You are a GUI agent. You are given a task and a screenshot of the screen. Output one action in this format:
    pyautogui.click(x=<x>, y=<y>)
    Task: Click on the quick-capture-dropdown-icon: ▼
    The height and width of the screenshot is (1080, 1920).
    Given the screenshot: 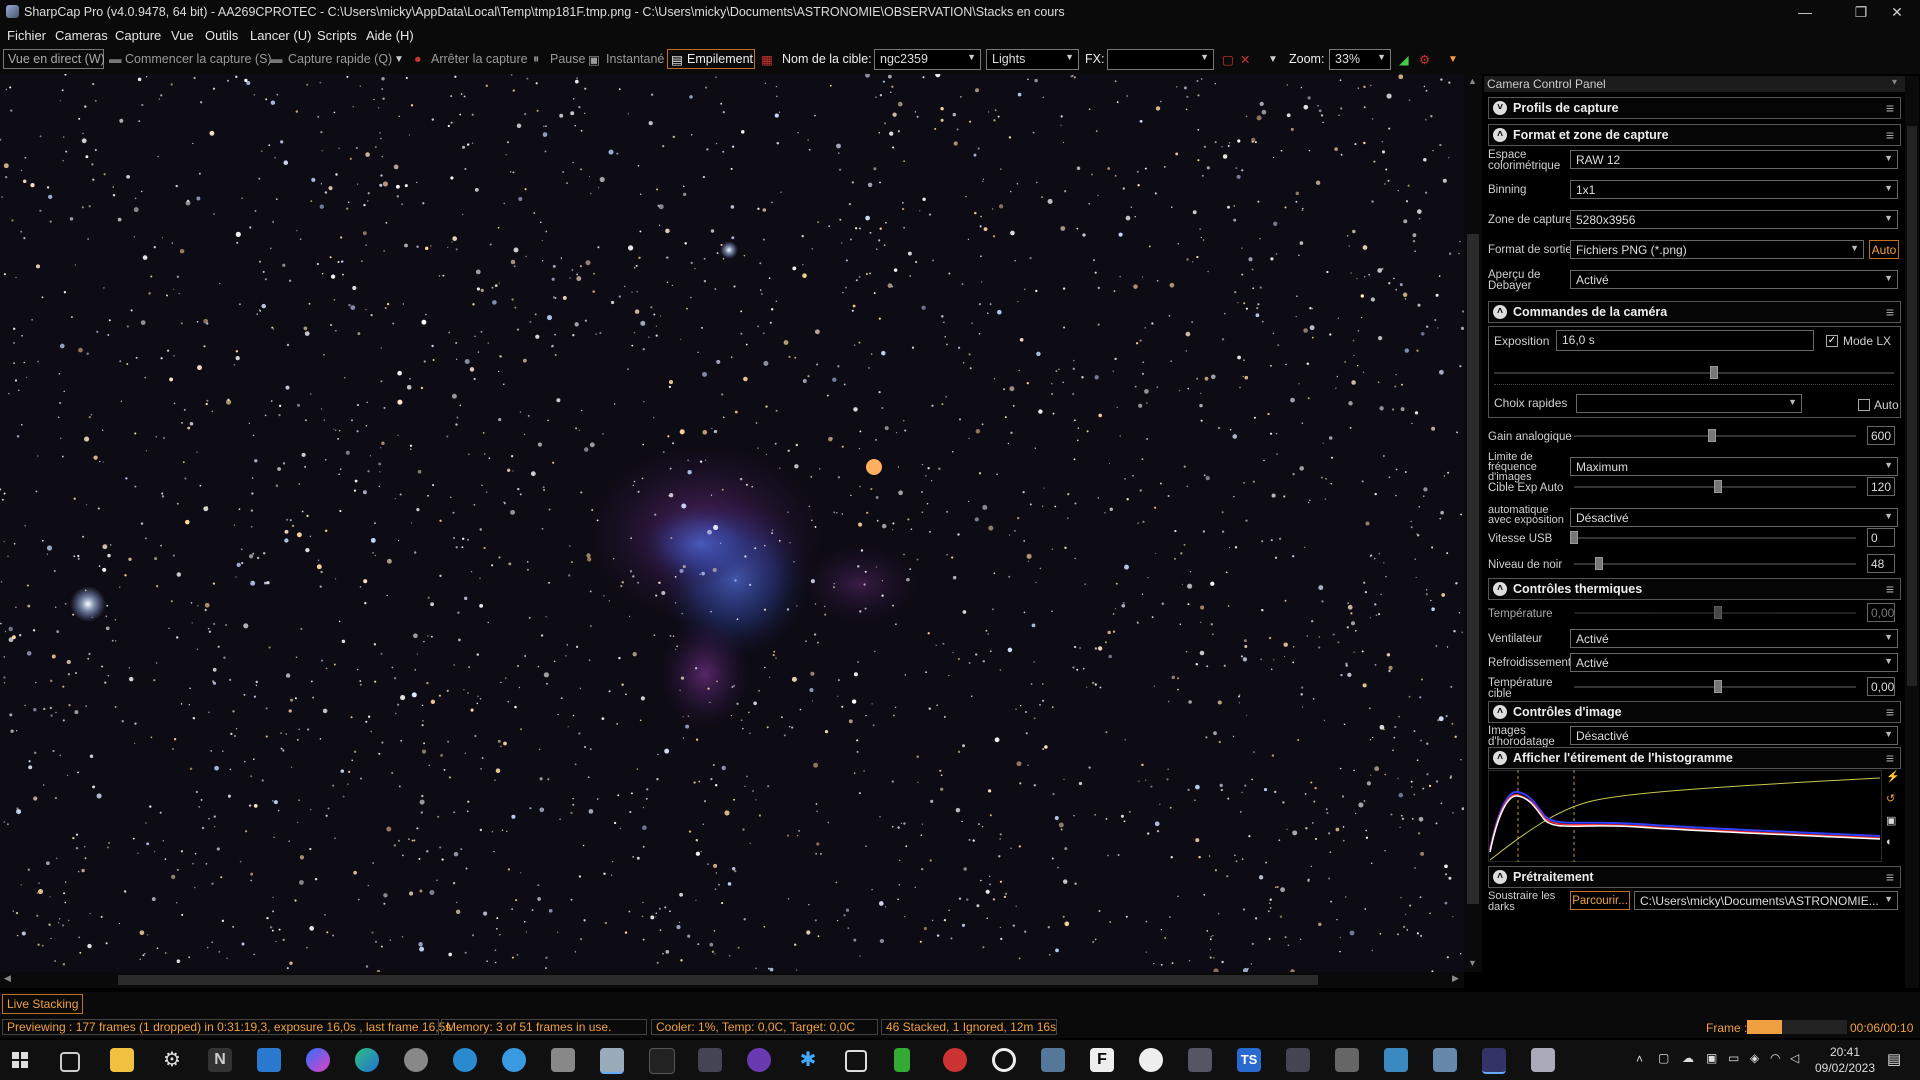 What is the action you would take?
    pyautogui.click(x=399, y=59)
    